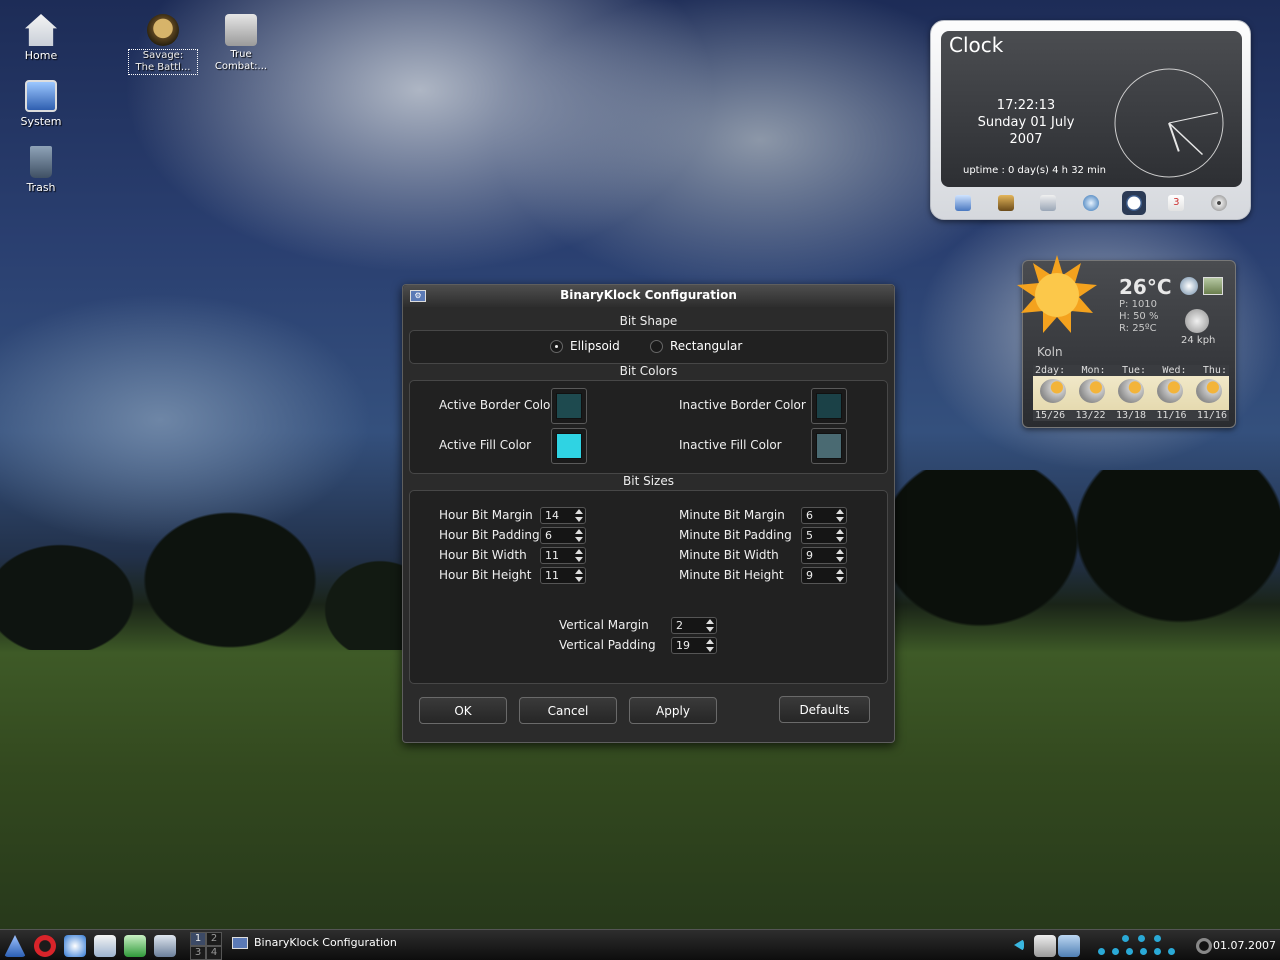 Image resolution: width=1280 pixels, height=960 pixels. I want to click on map-icon, so click(1213, 286).